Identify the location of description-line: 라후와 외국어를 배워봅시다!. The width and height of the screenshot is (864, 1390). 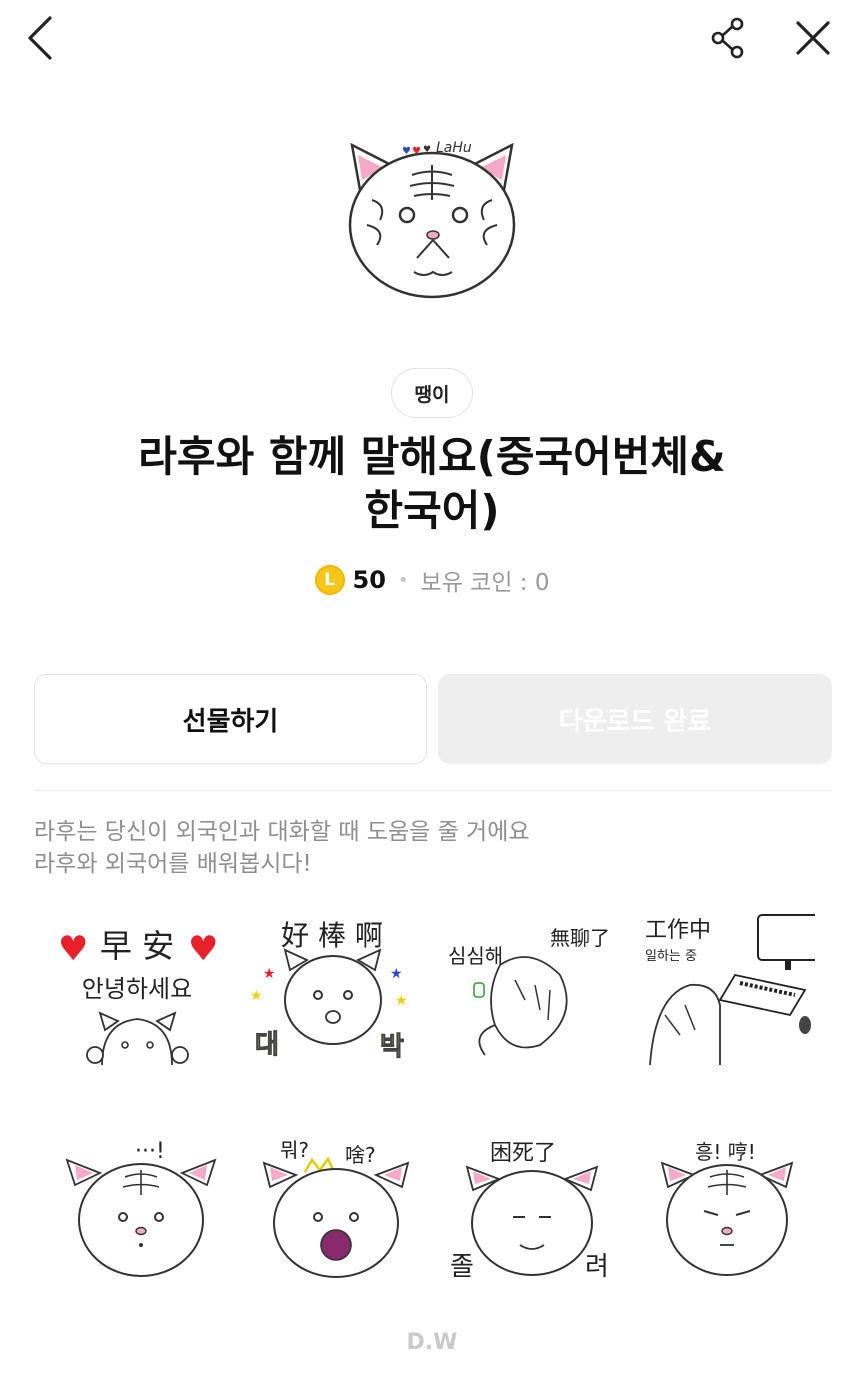
(173, 864).